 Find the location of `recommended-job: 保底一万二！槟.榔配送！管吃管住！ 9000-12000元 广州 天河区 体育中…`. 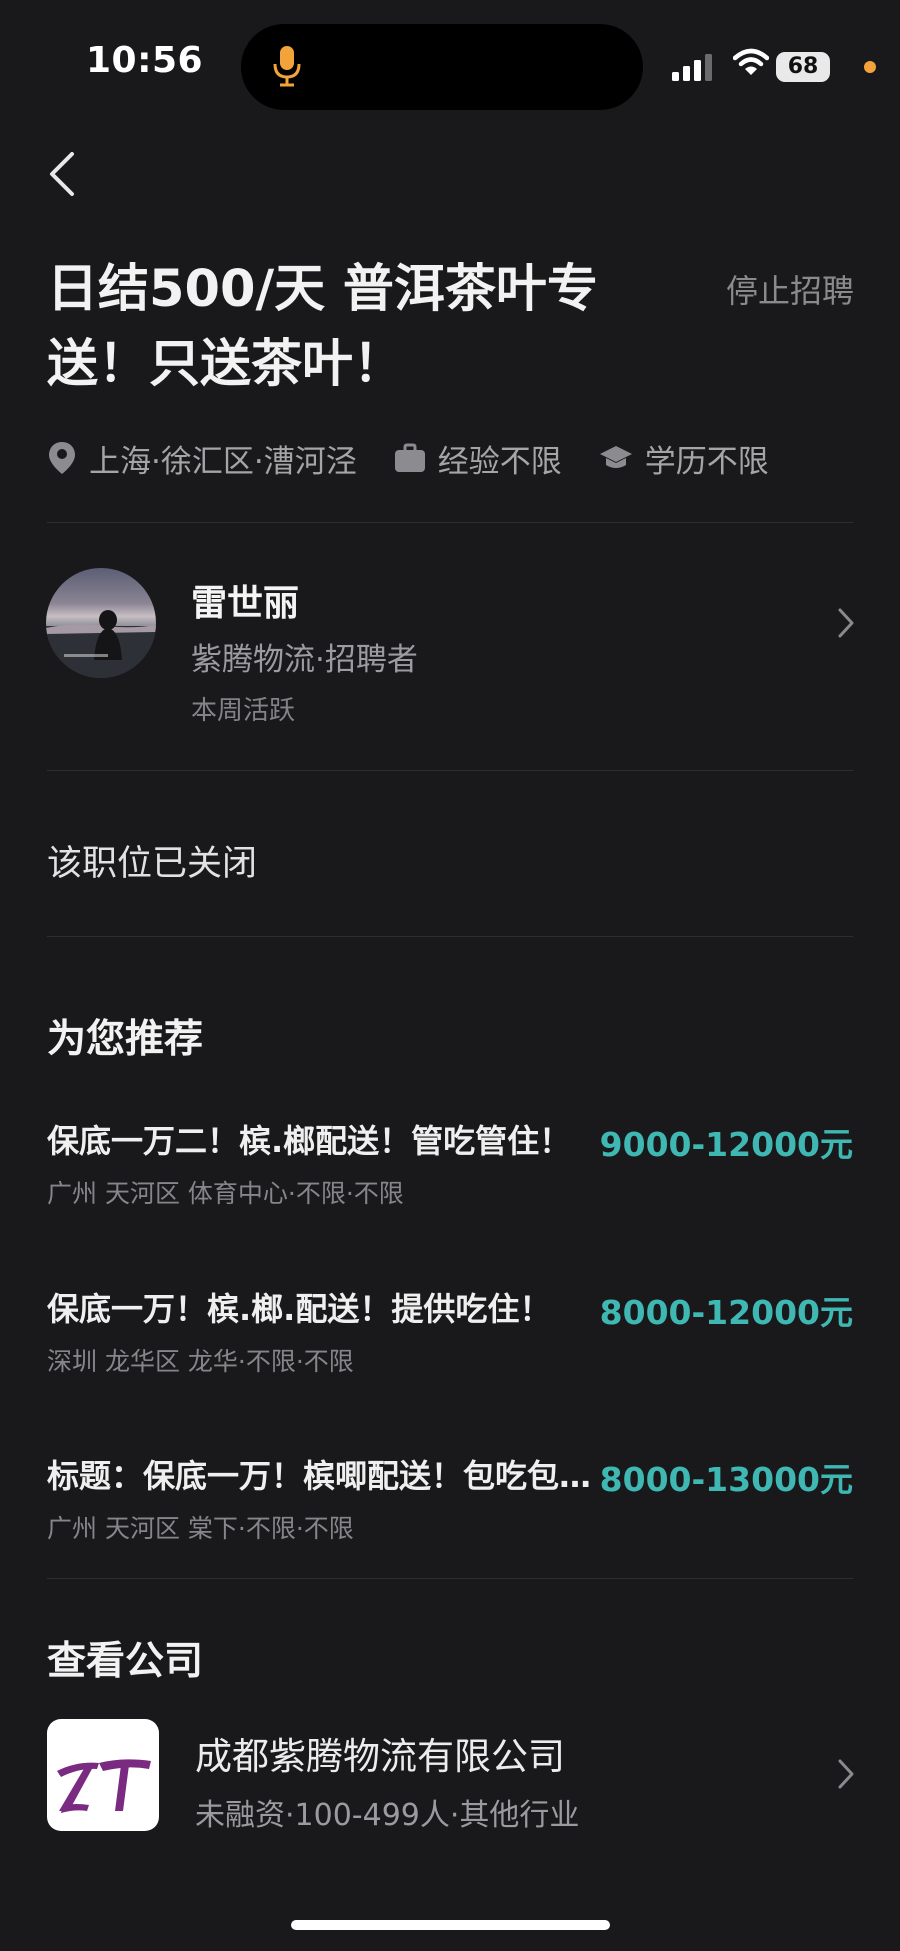

recommended-job: 保底一万二！槟.榔配送！管吃管住！ 9000-12000元 广州 天河区 体育中… is located at coordinates (450, 1162).